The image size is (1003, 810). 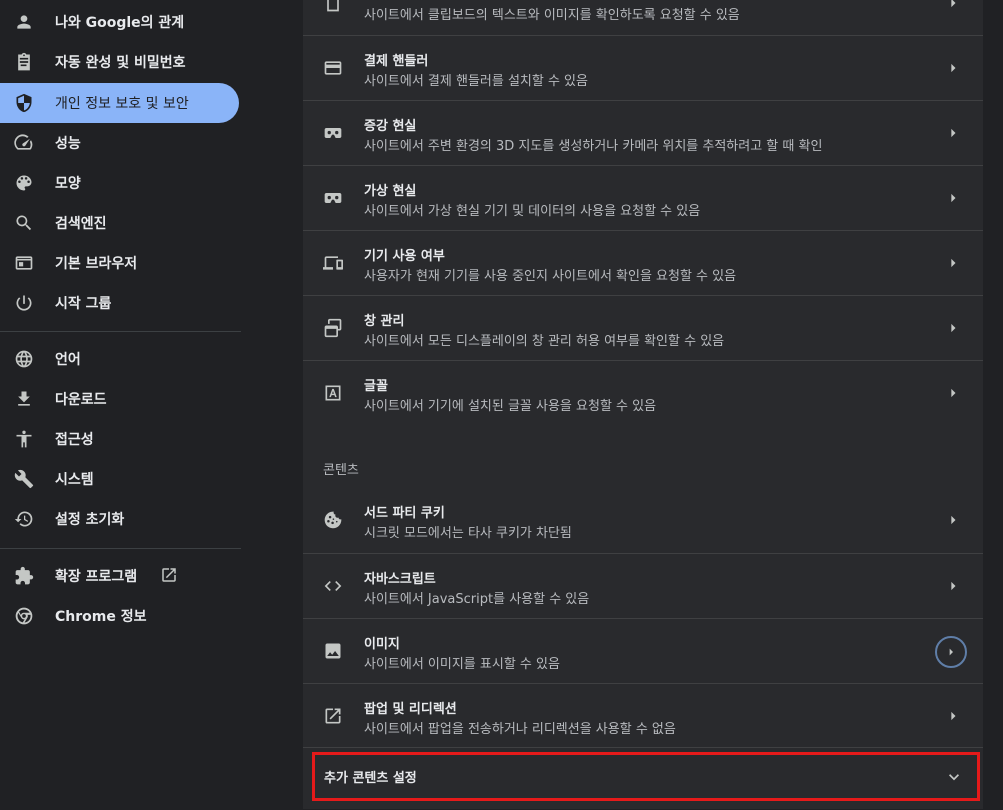 What do you see at coordinates (68, 144) in the screenshot?
I see `sidebar-item-label: 성능` at bounding box center [68, 144].